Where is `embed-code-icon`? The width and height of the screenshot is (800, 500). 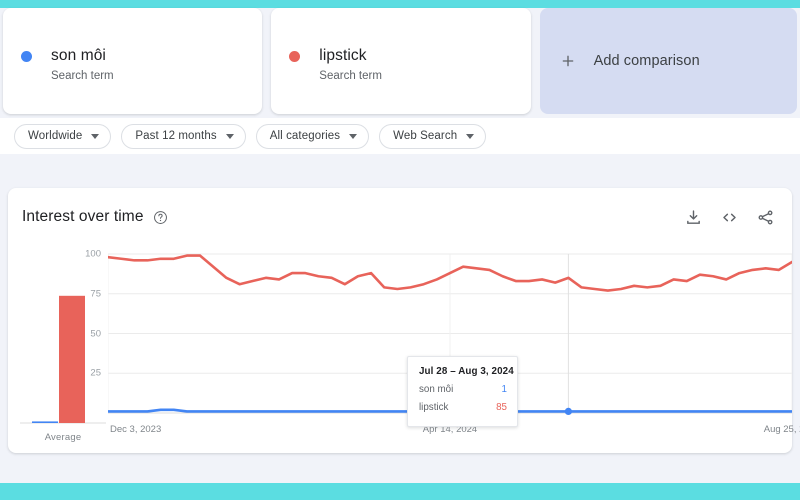 embed-code-icon is located at coordinates (729, 217).